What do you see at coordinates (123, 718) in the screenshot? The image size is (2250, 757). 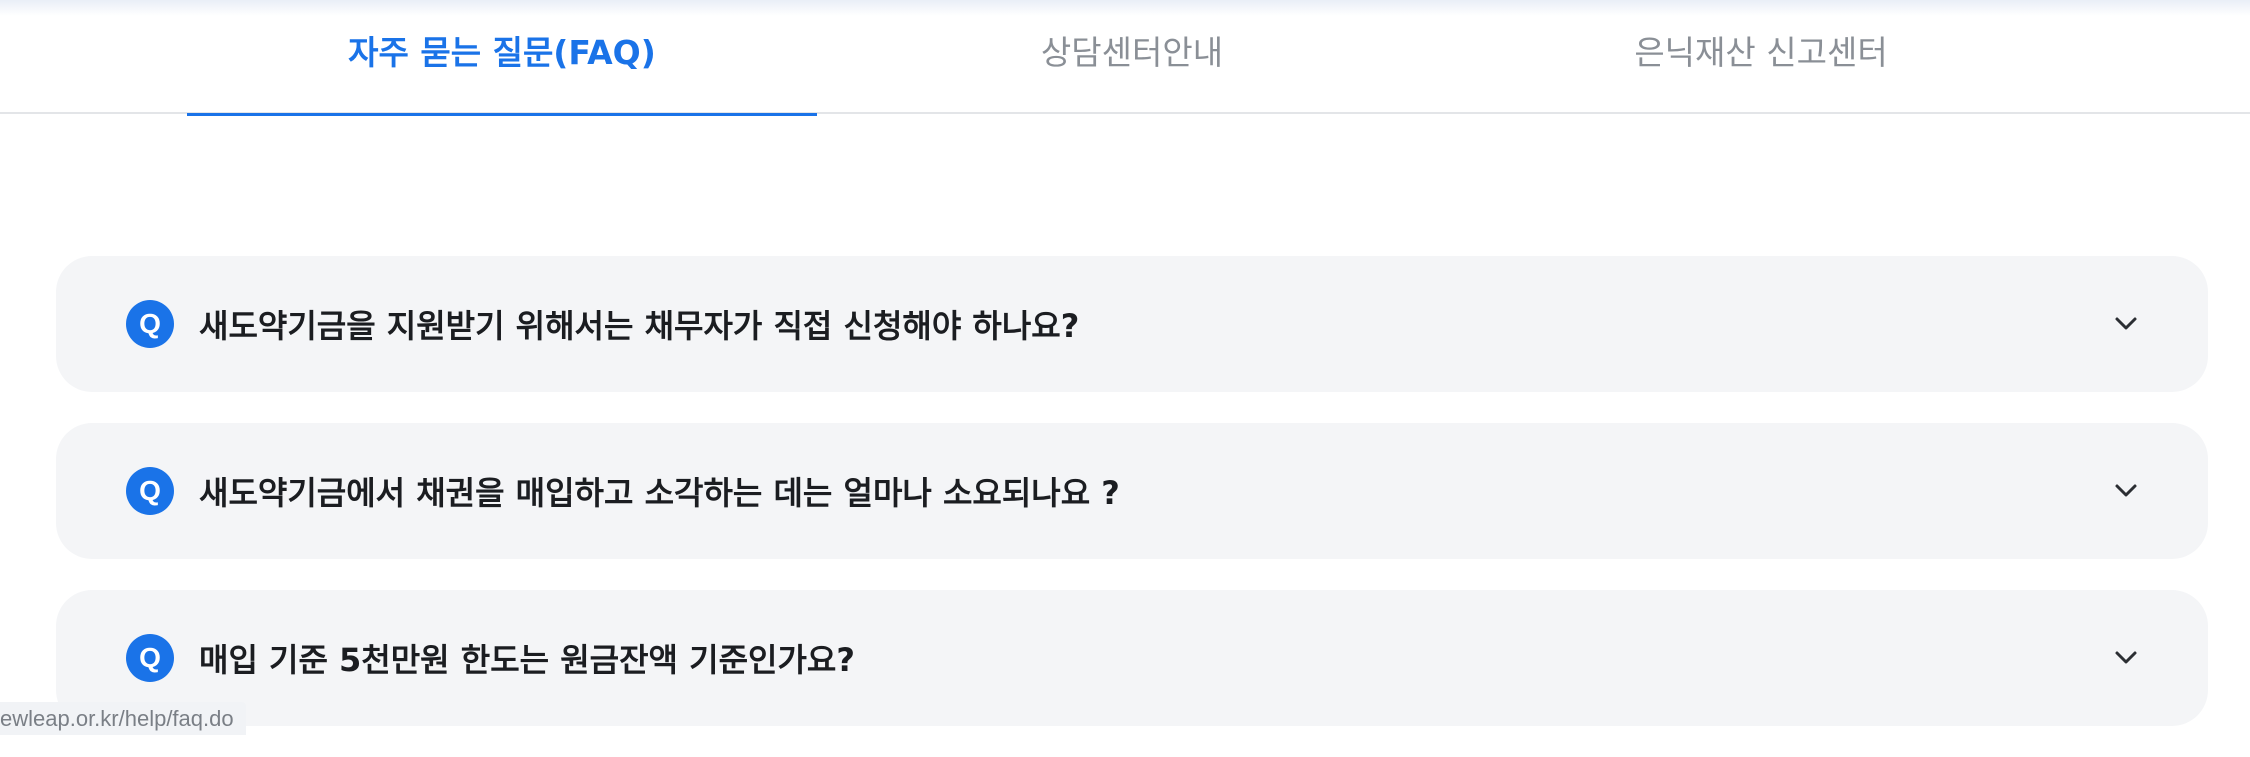 I see `status-bar-url: ewleap.or.kr/help/faq.do` at bounding box center [123, 718].